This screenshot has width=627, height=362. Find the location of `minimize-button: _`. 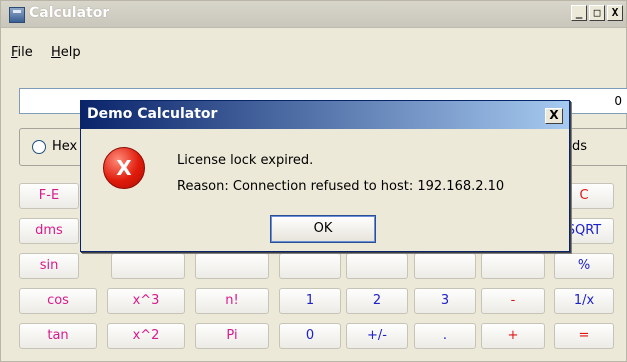

minimize-button: _ is located at coordinates (579, 13).